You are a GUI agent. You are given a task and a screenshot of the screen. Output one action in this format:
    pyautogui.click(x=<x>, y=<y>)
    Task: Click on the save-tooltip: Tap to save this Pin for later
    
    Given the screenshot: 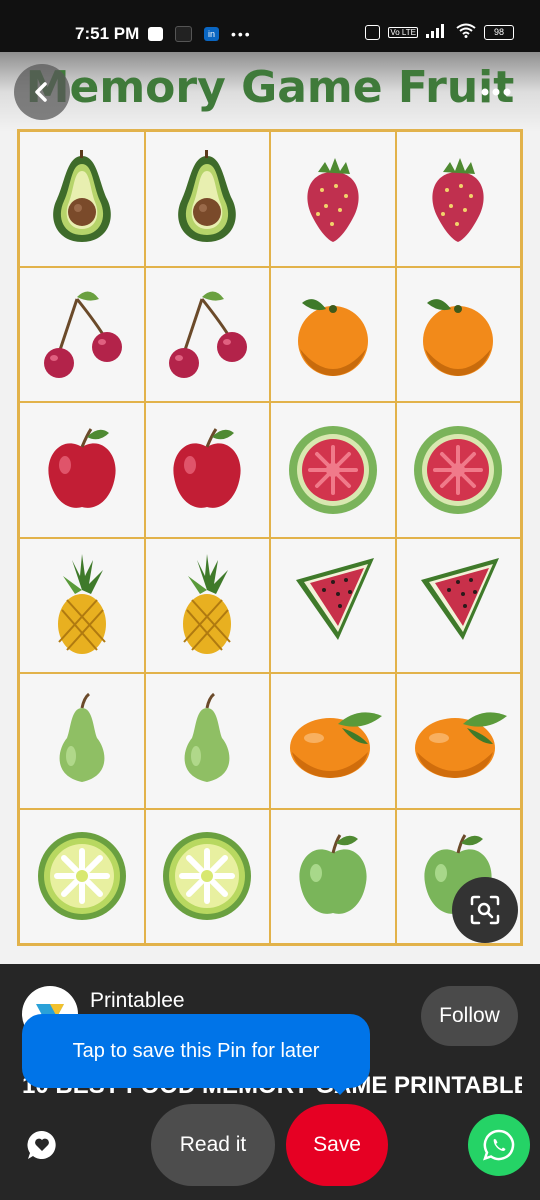 What is the action you would take?
    pyautogui.click(x=196, y=1051)
    